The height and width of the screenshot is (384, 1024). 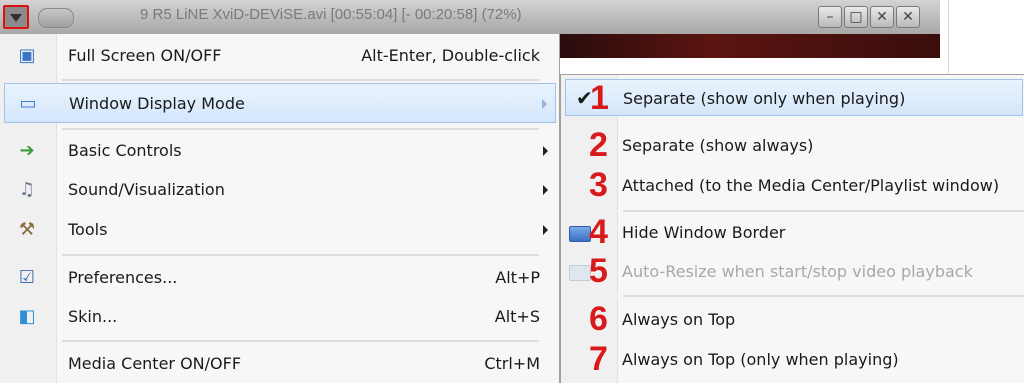 I want to click on video-preview-strip, so click(x=750, y=46).